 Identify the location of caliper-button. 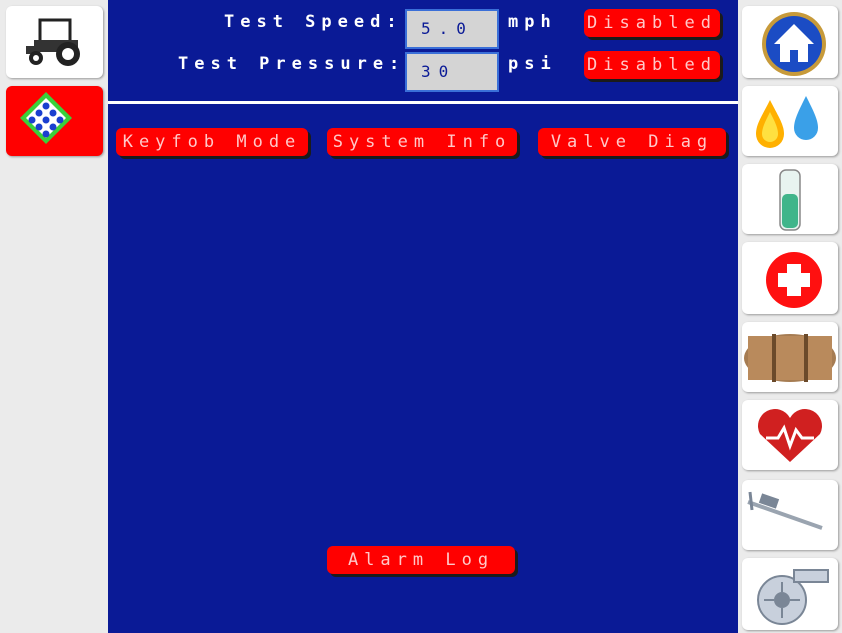
(790, 515).